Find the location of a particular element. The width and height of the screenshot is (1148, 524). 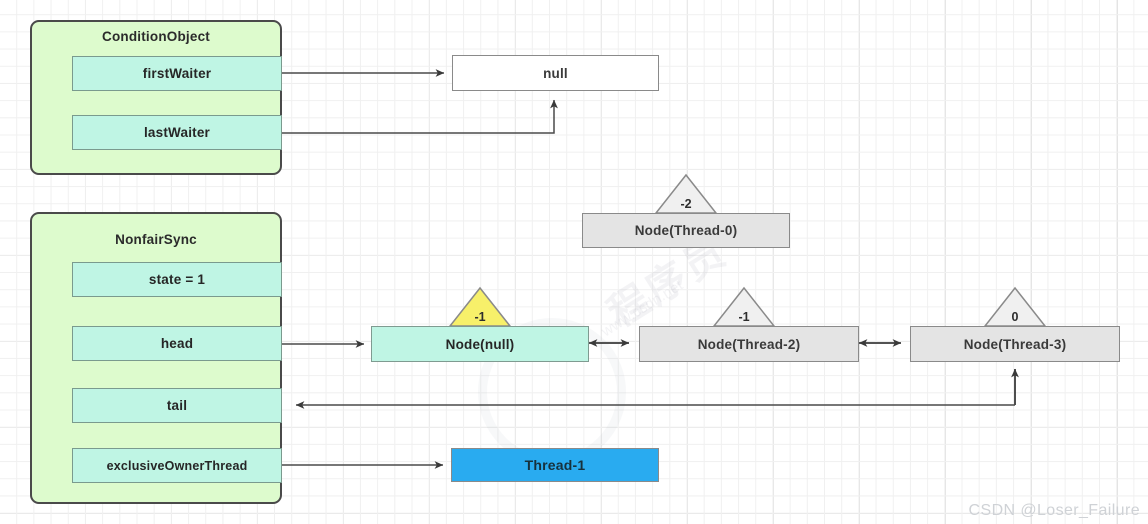

field-head: head is located at coordinates (177, 343).